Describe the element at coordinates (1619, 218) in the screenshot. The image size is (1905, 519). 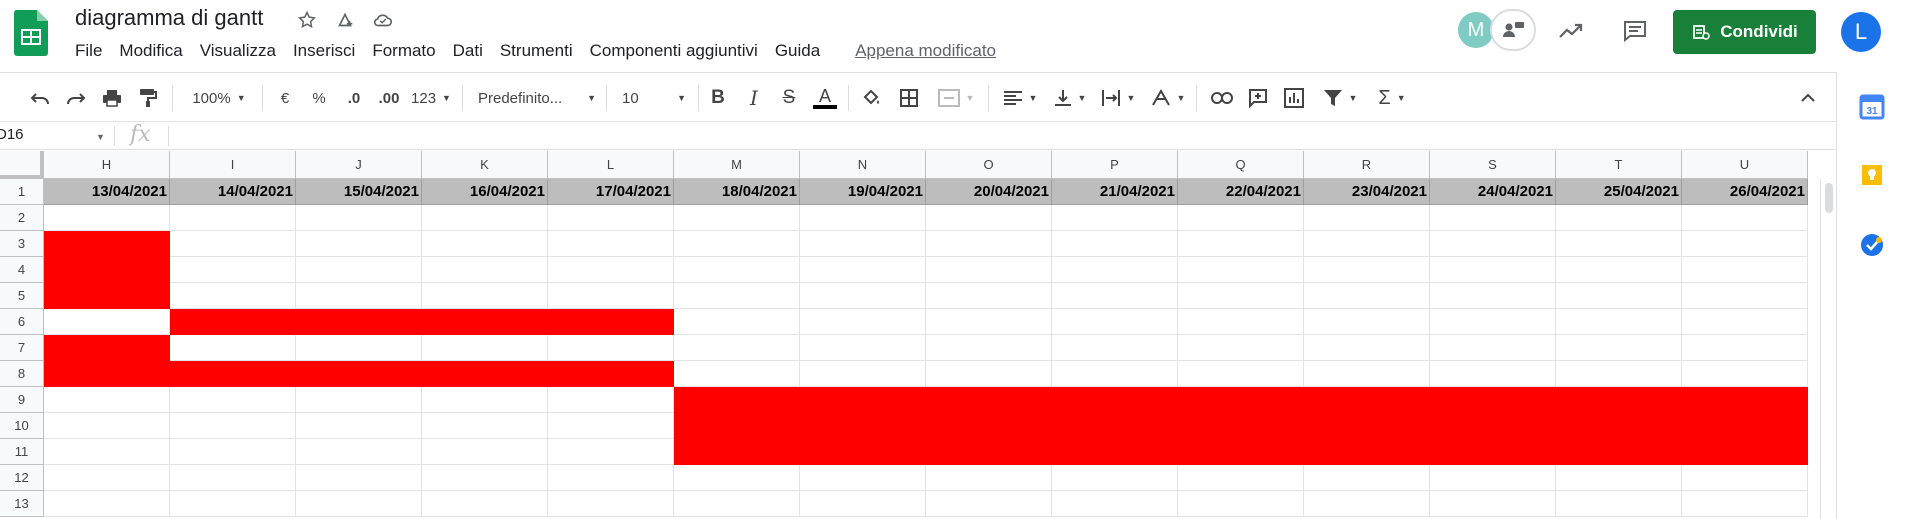
I see `cell-t2` at that location.